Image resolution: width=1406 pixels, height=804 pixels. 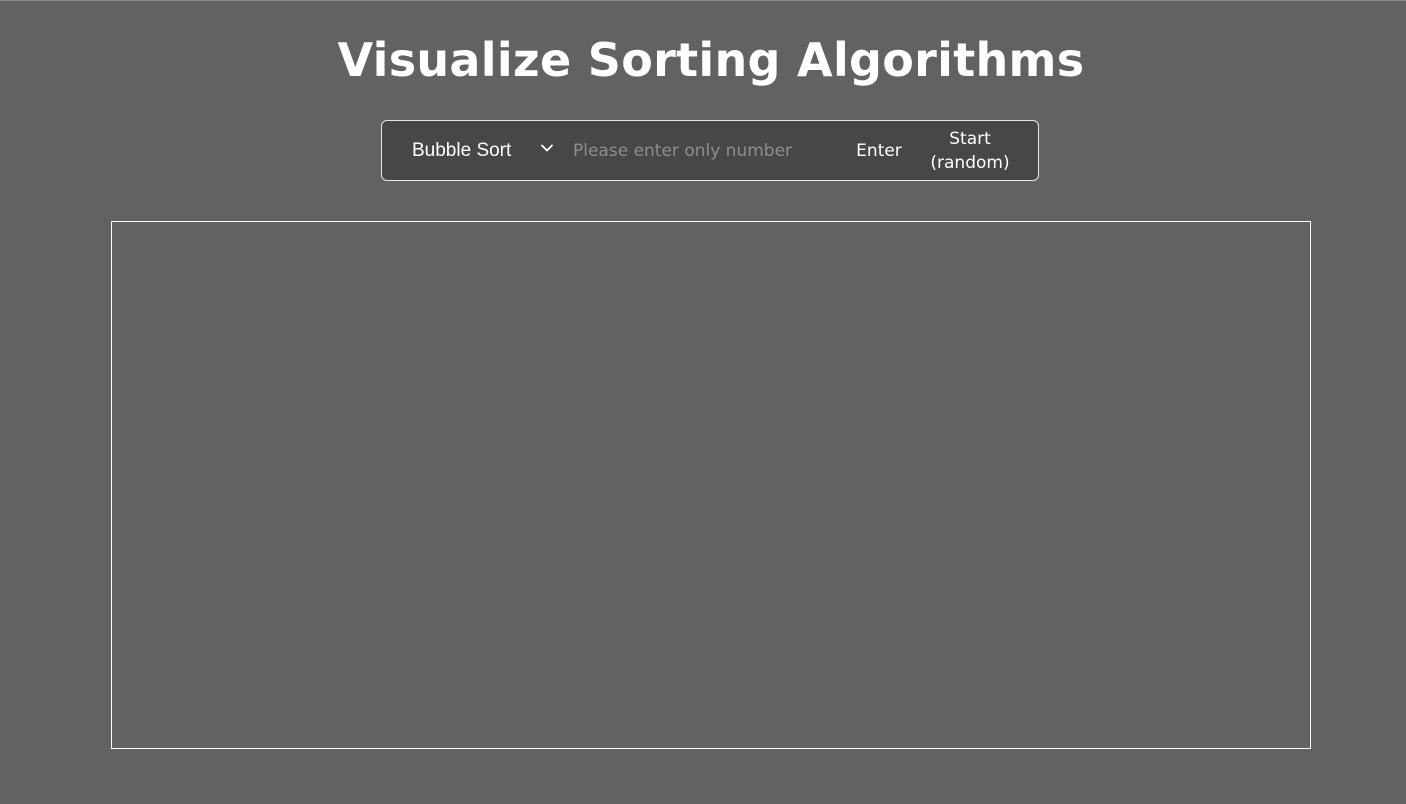 I want to click on algorithm-select: Bubble Sort, so click(x=482, y=150).